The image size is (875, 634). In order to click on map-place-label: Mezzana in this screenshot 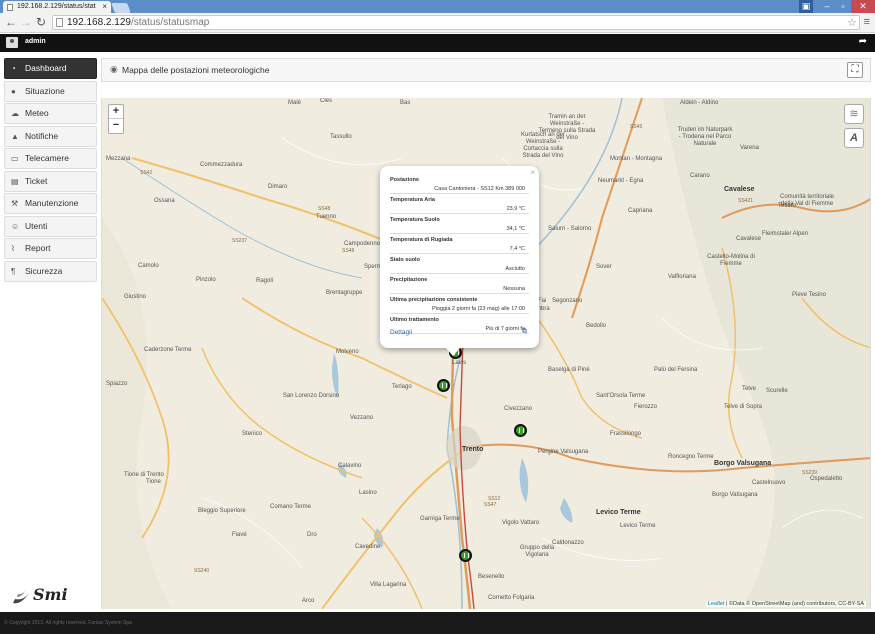, I will do `click(118, 159)`.